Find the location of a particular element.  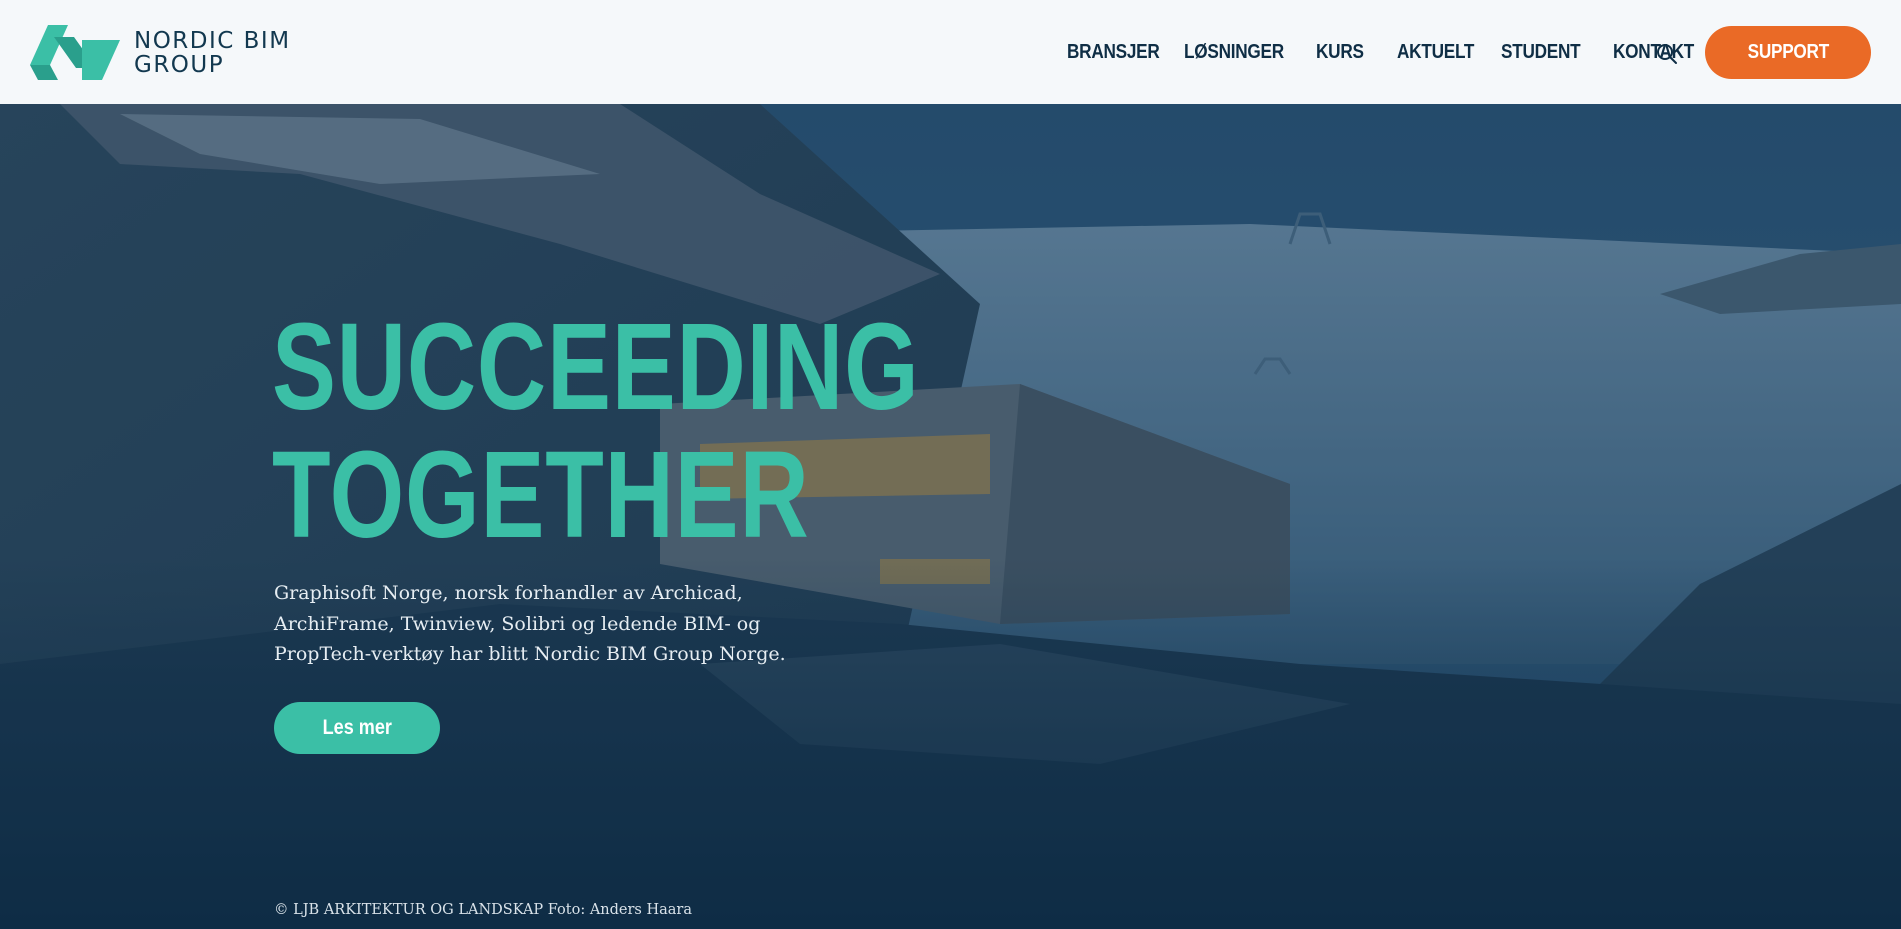

support-button: SUPPORT is located at coordinates (1788, 52).